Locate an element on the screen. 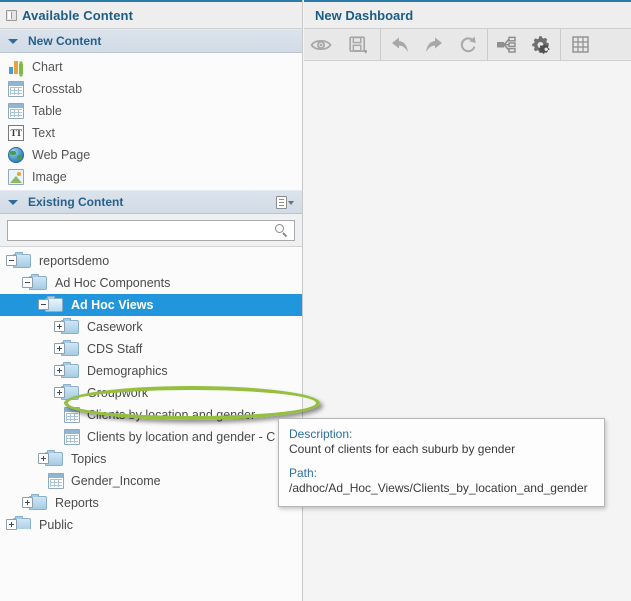 The height and width of the screenshot is (601, 631). tree-row-label: Gender_Income is located at coordinates (116, 481).